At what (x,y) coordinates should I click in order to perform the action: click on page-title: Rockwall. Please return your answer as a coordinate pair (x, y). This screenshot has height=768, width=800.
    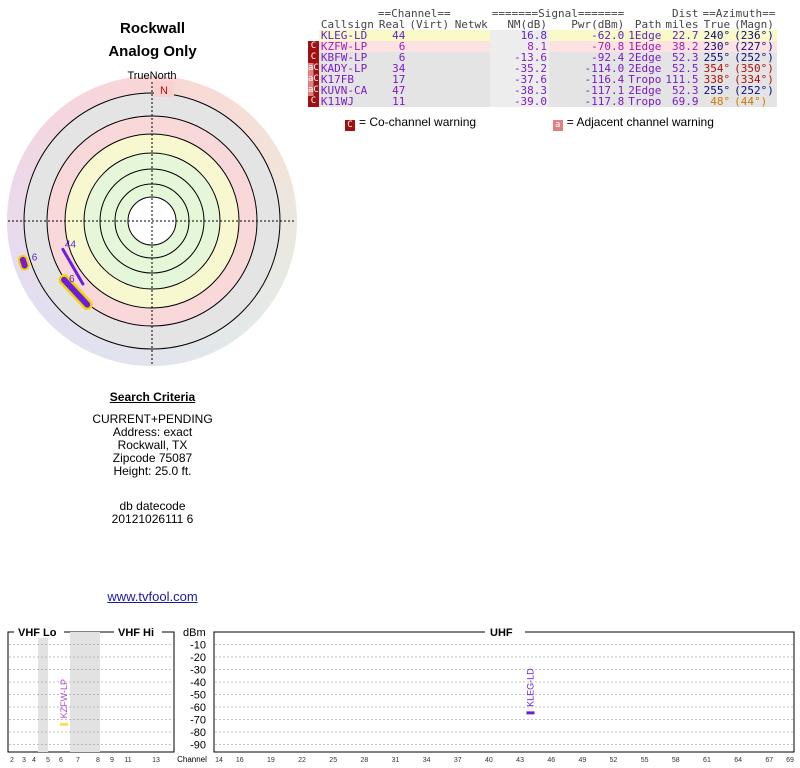
    Looking at the image, I should click on (152, 28).